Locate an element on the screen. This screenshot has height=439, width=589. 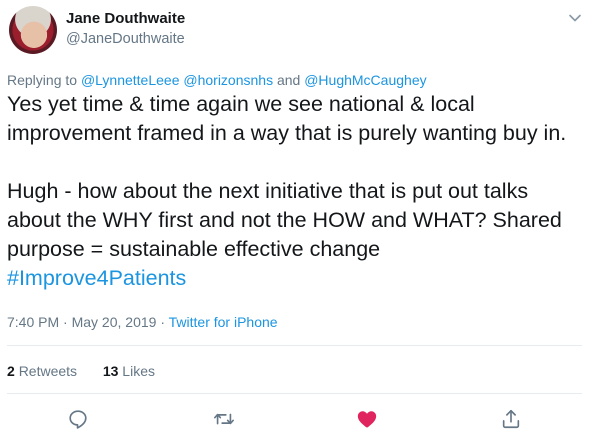
like-stat: 13 Likes is located at coordinates (129, 371).